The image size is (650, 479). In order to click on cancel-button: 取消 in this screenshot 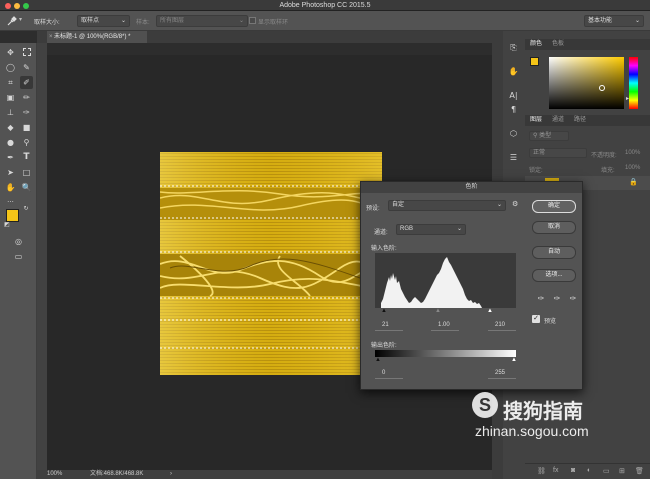, I will do `click(554, 227)`.